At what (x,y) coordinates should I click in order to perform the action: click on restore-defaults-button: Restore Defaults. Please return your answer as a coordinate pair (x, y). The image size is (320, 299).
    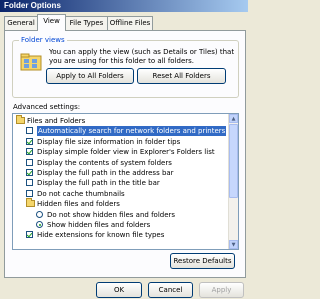
    Looking at the image, I should click on (202, 261).